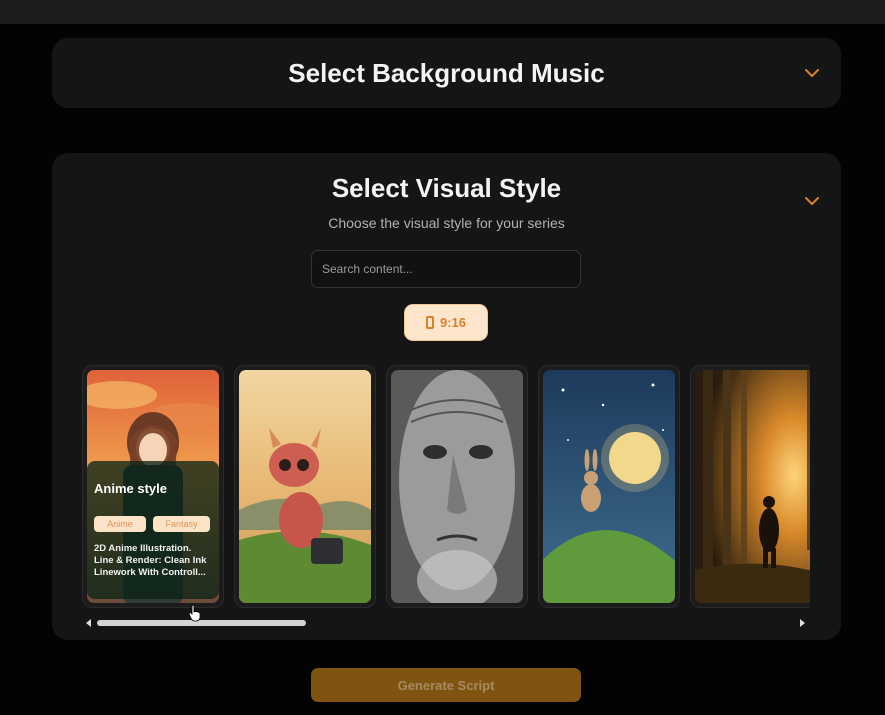  I want to click on scroll-left-arrow-icon, so click(88, 623).